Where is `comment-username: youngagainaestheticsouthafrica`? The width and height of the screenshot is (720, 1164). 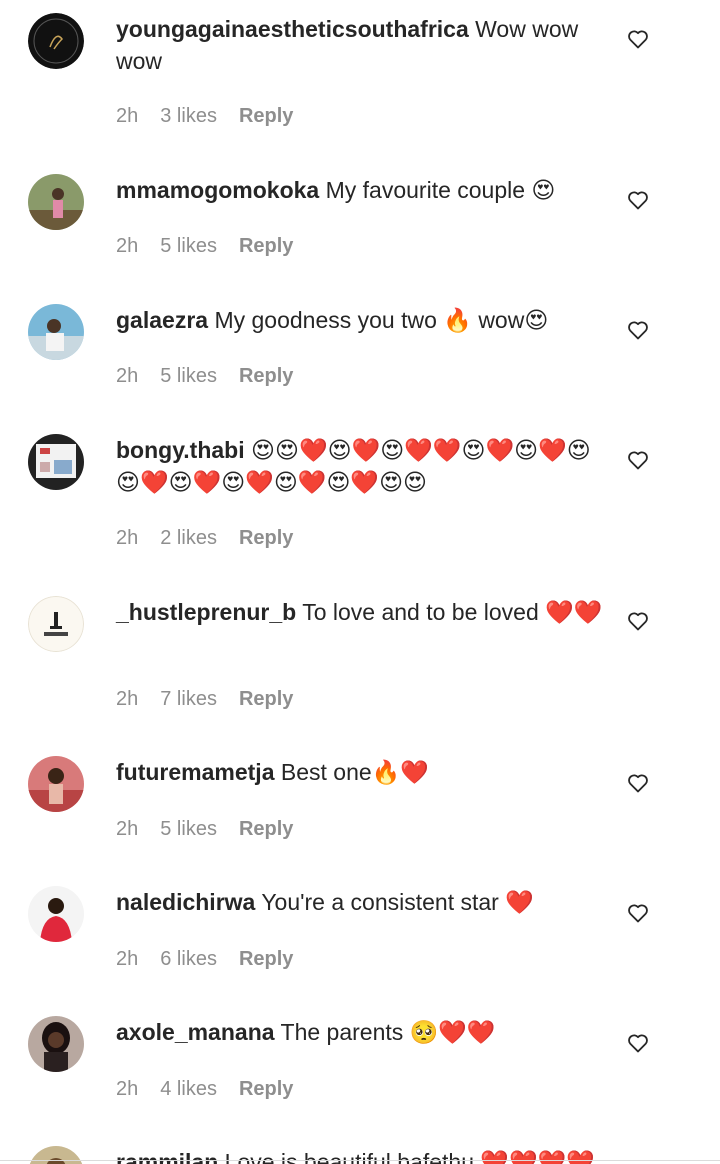
comment-username: youngagainaestheticsouthafrica is located at coordinates (292, 29).